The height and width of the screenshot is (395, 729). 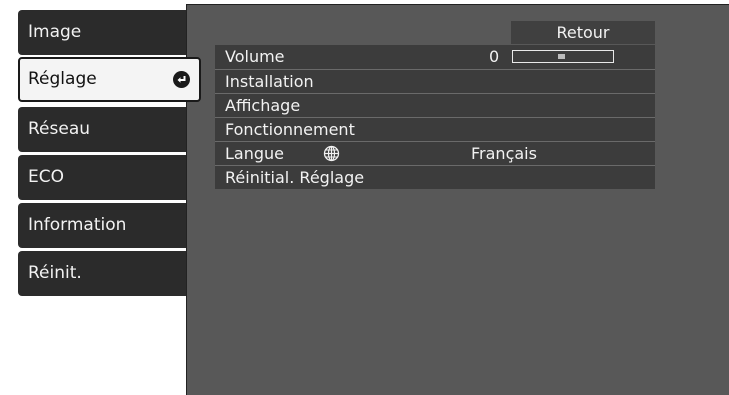 What do you see at coordinates (255, 56) in the screenshot?
I see `menu-item-label: Volume` at bounding box center [255, 56].